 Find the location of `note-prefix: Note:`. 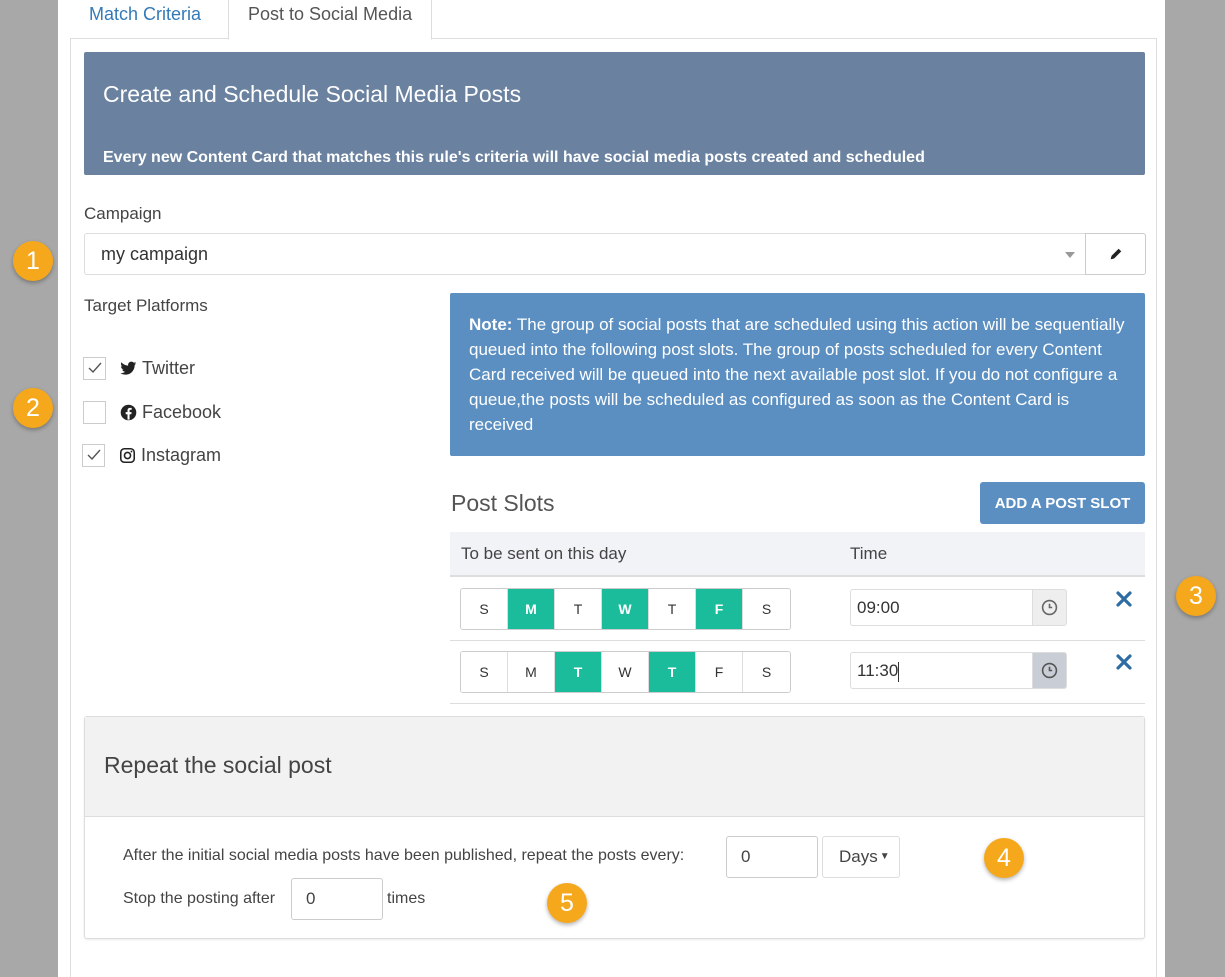

note-prefix: Note: is located at coordinates (491, 324).